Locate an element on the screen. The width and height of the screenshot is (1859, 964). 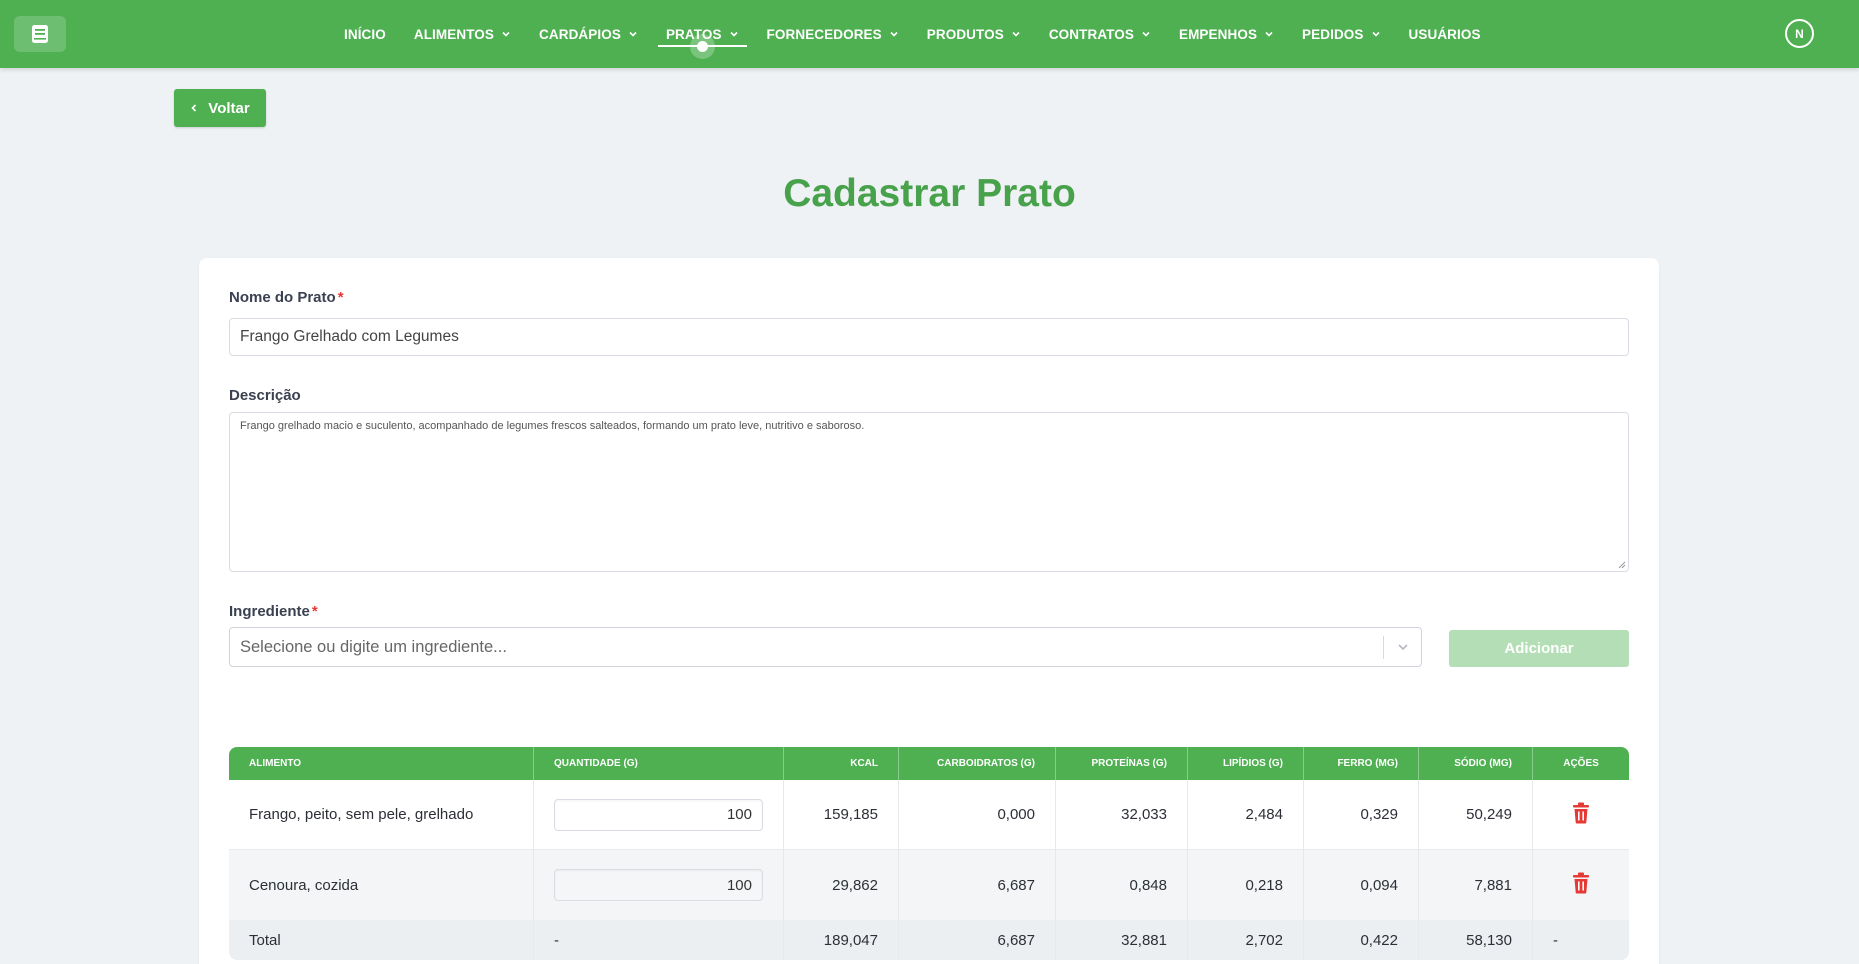
nav-label: USUÁRIOS is located at coordinates (1444, 34).